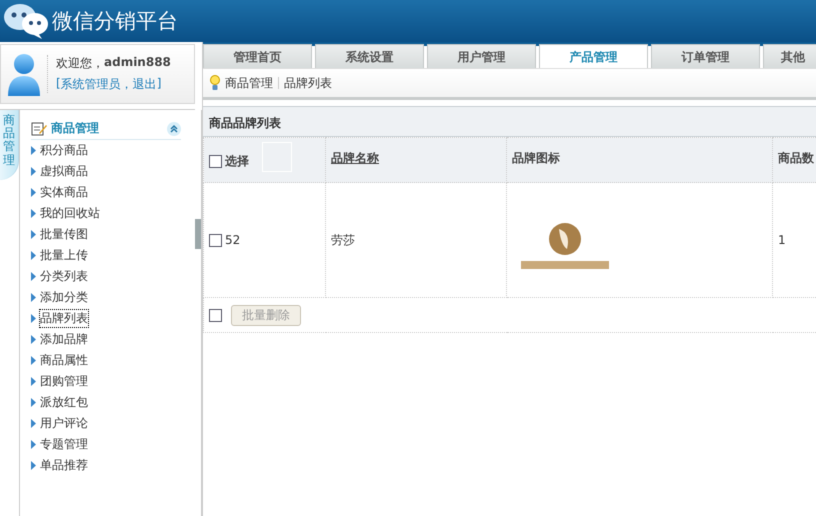 The width and height of the screenshot is (816, 516). Describe the element at coordinates (593, 57) in the screenshot. I see `nav-tab: 产品管理` at that location.